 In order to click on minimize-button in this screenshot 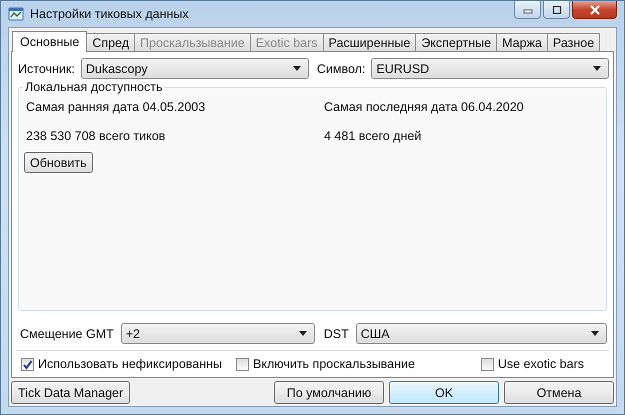, I will do `click(527, 10)`.